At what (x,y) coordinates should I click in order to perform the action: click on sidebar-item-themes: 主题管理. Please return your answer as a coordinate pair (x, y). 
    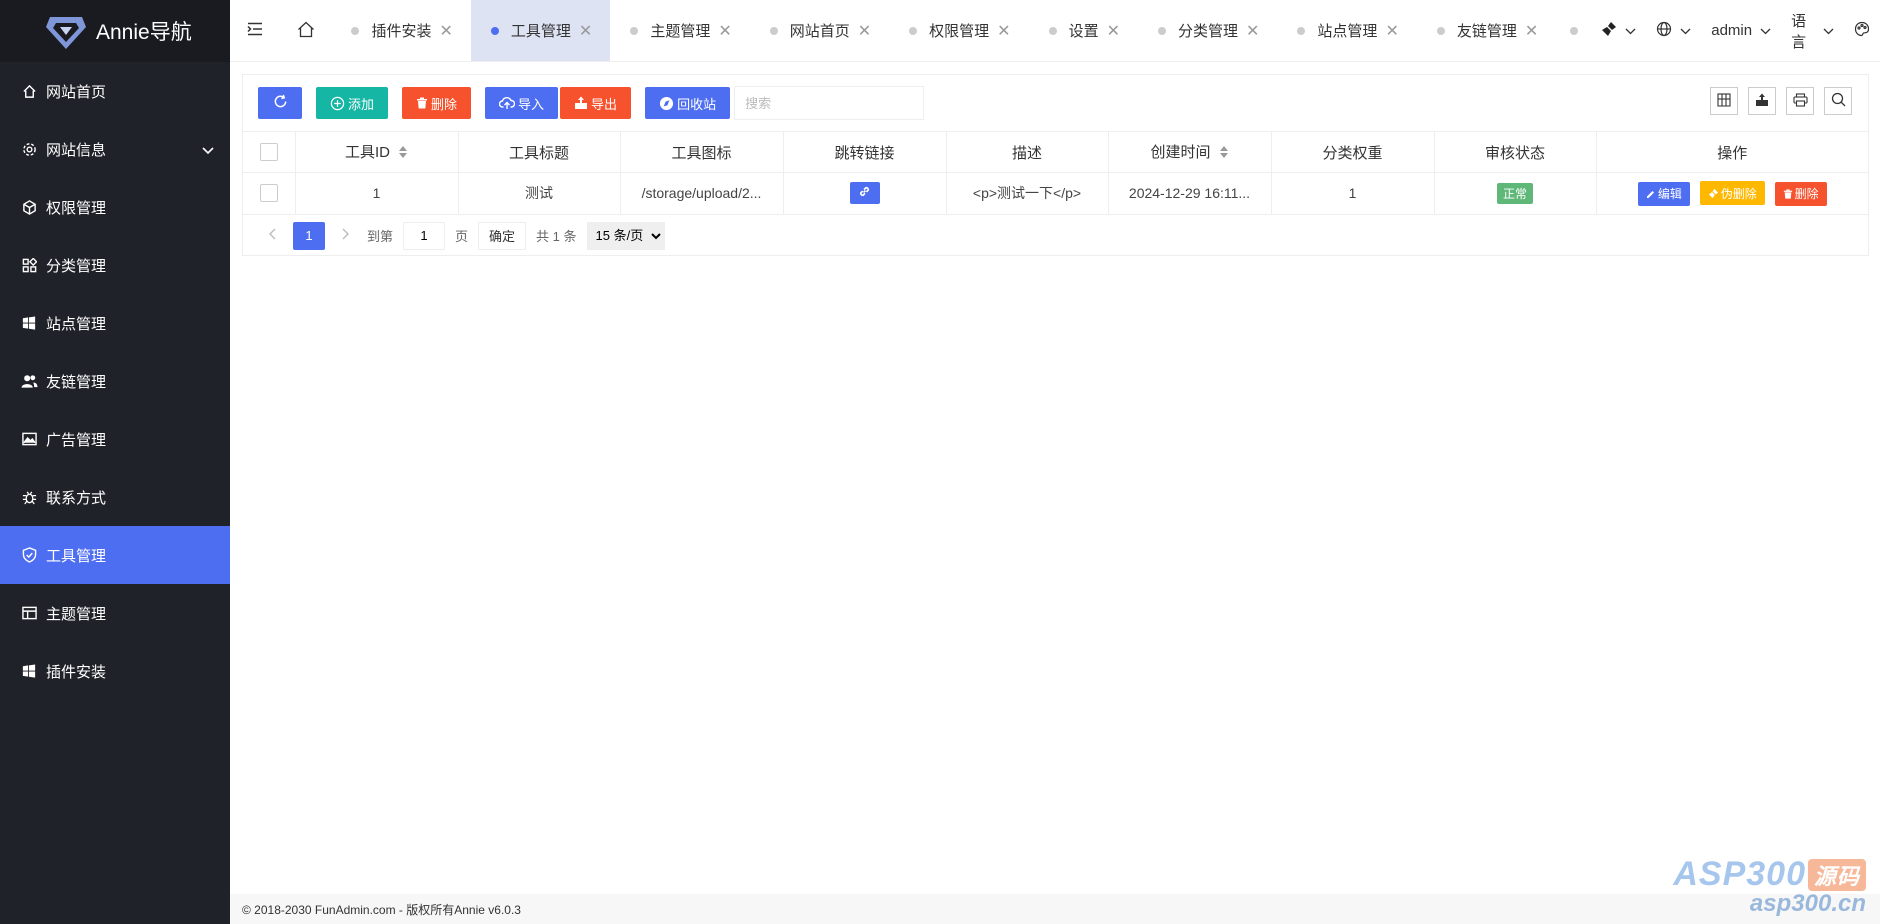
    Looking at the image, I should click on (115, 613).